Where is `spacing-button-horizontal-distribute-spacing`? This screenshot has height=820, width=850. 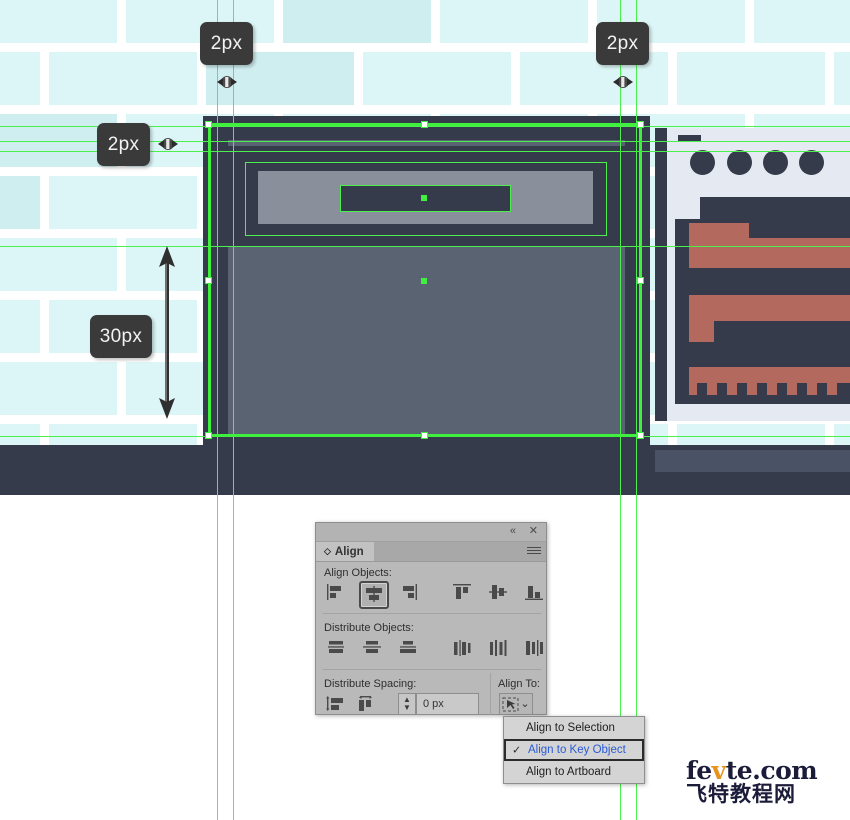 spacing-button-horizontal-distribute-spacing is located at coordinates (366, 705).